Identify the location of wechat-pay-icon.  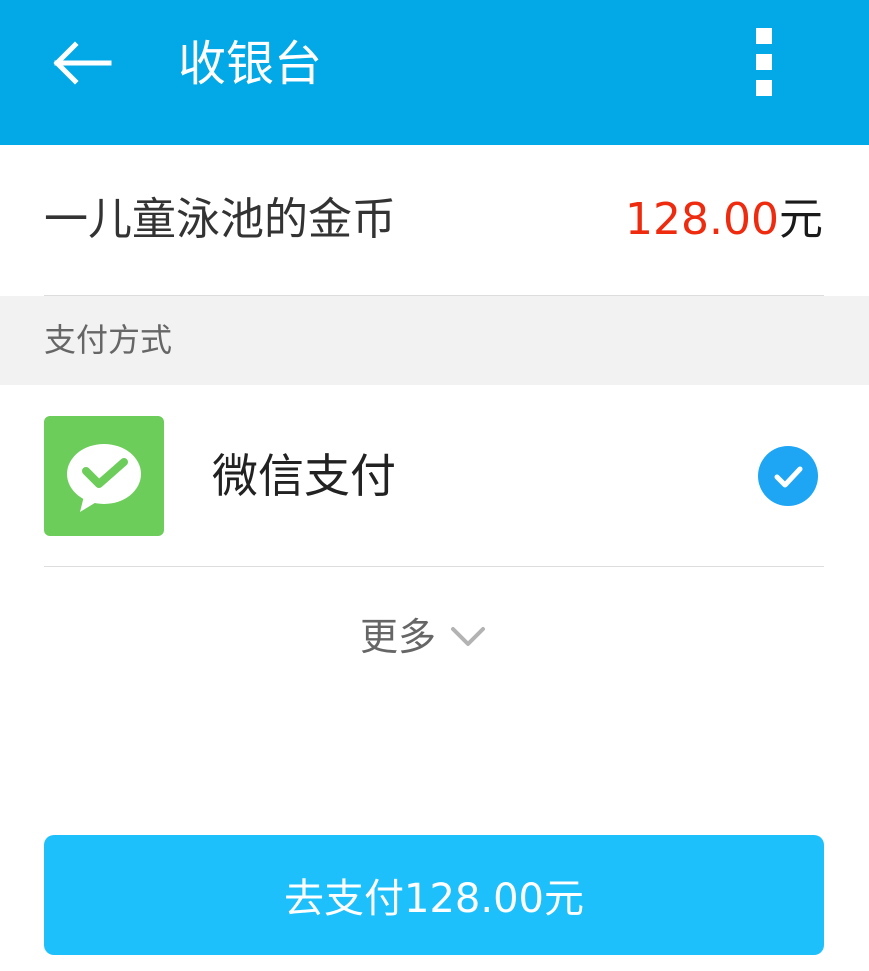
(104, 476).